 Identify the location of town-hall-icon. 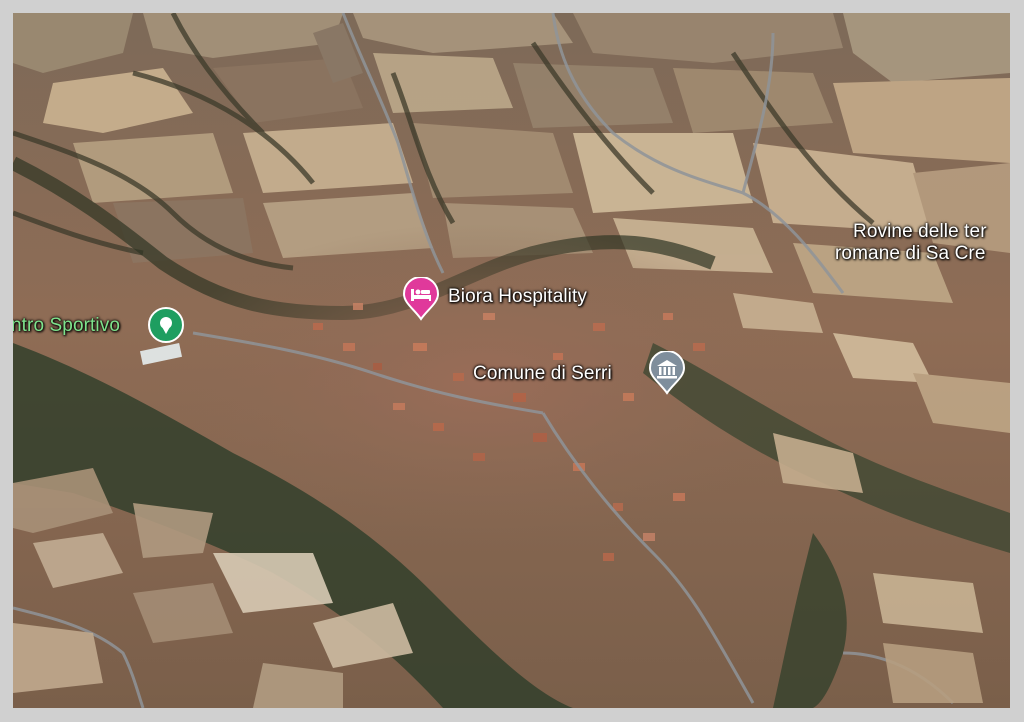
(667, 373).